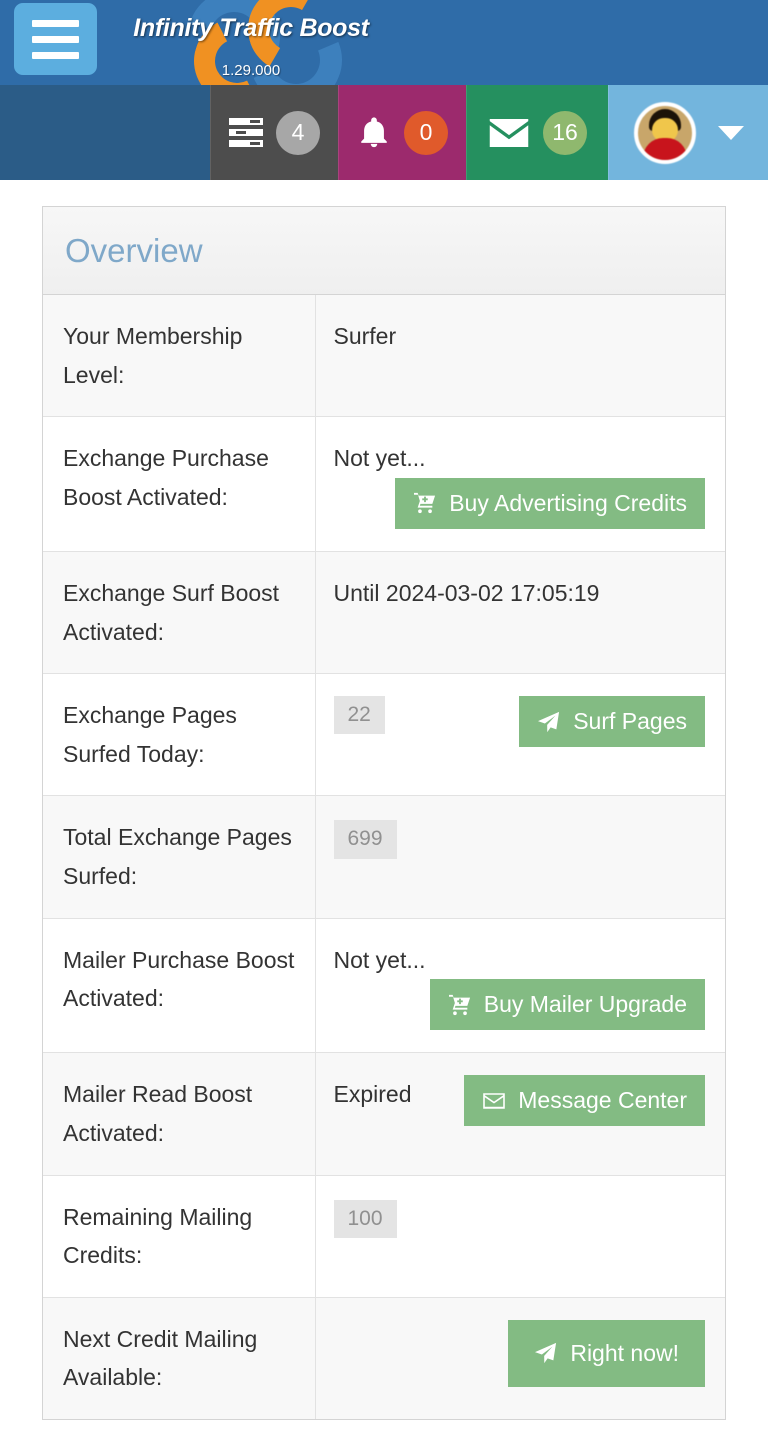 This screenshot has width=768, height=1432. I want to click on row-label: Exchange Pages Surfed Today:, so click(179, 734).